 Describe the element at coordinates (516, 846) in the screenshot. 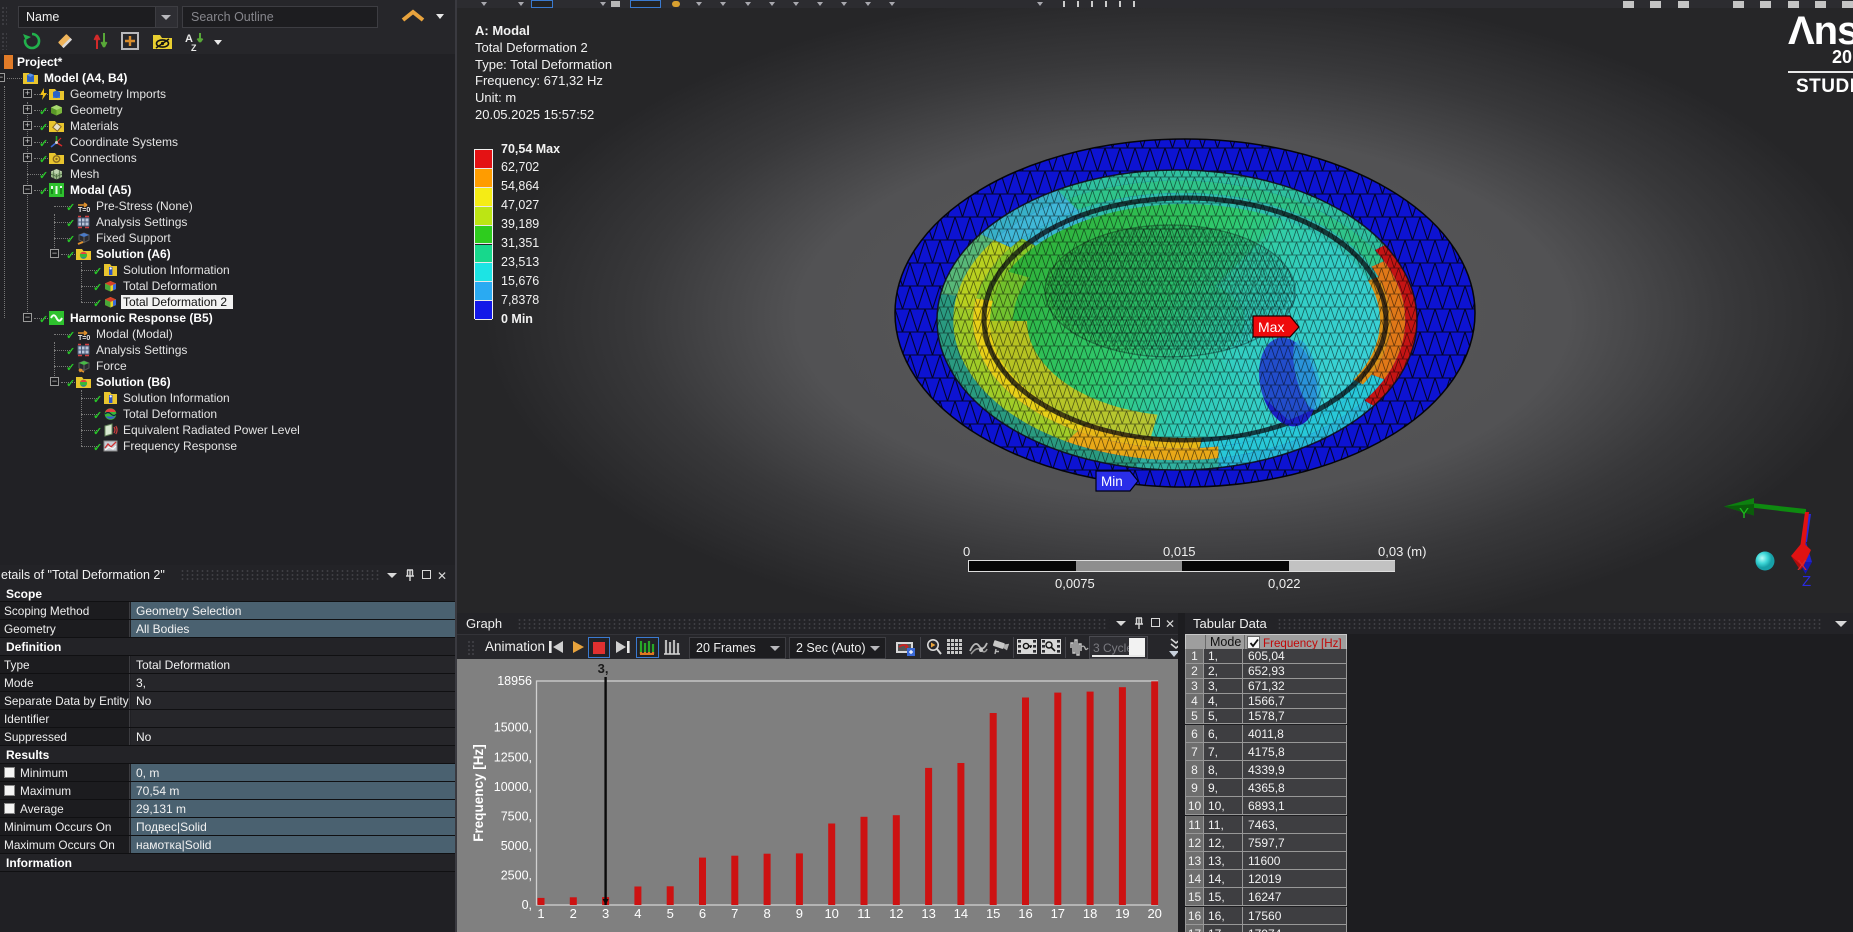

I see `svg-text: 5000,` at that location.